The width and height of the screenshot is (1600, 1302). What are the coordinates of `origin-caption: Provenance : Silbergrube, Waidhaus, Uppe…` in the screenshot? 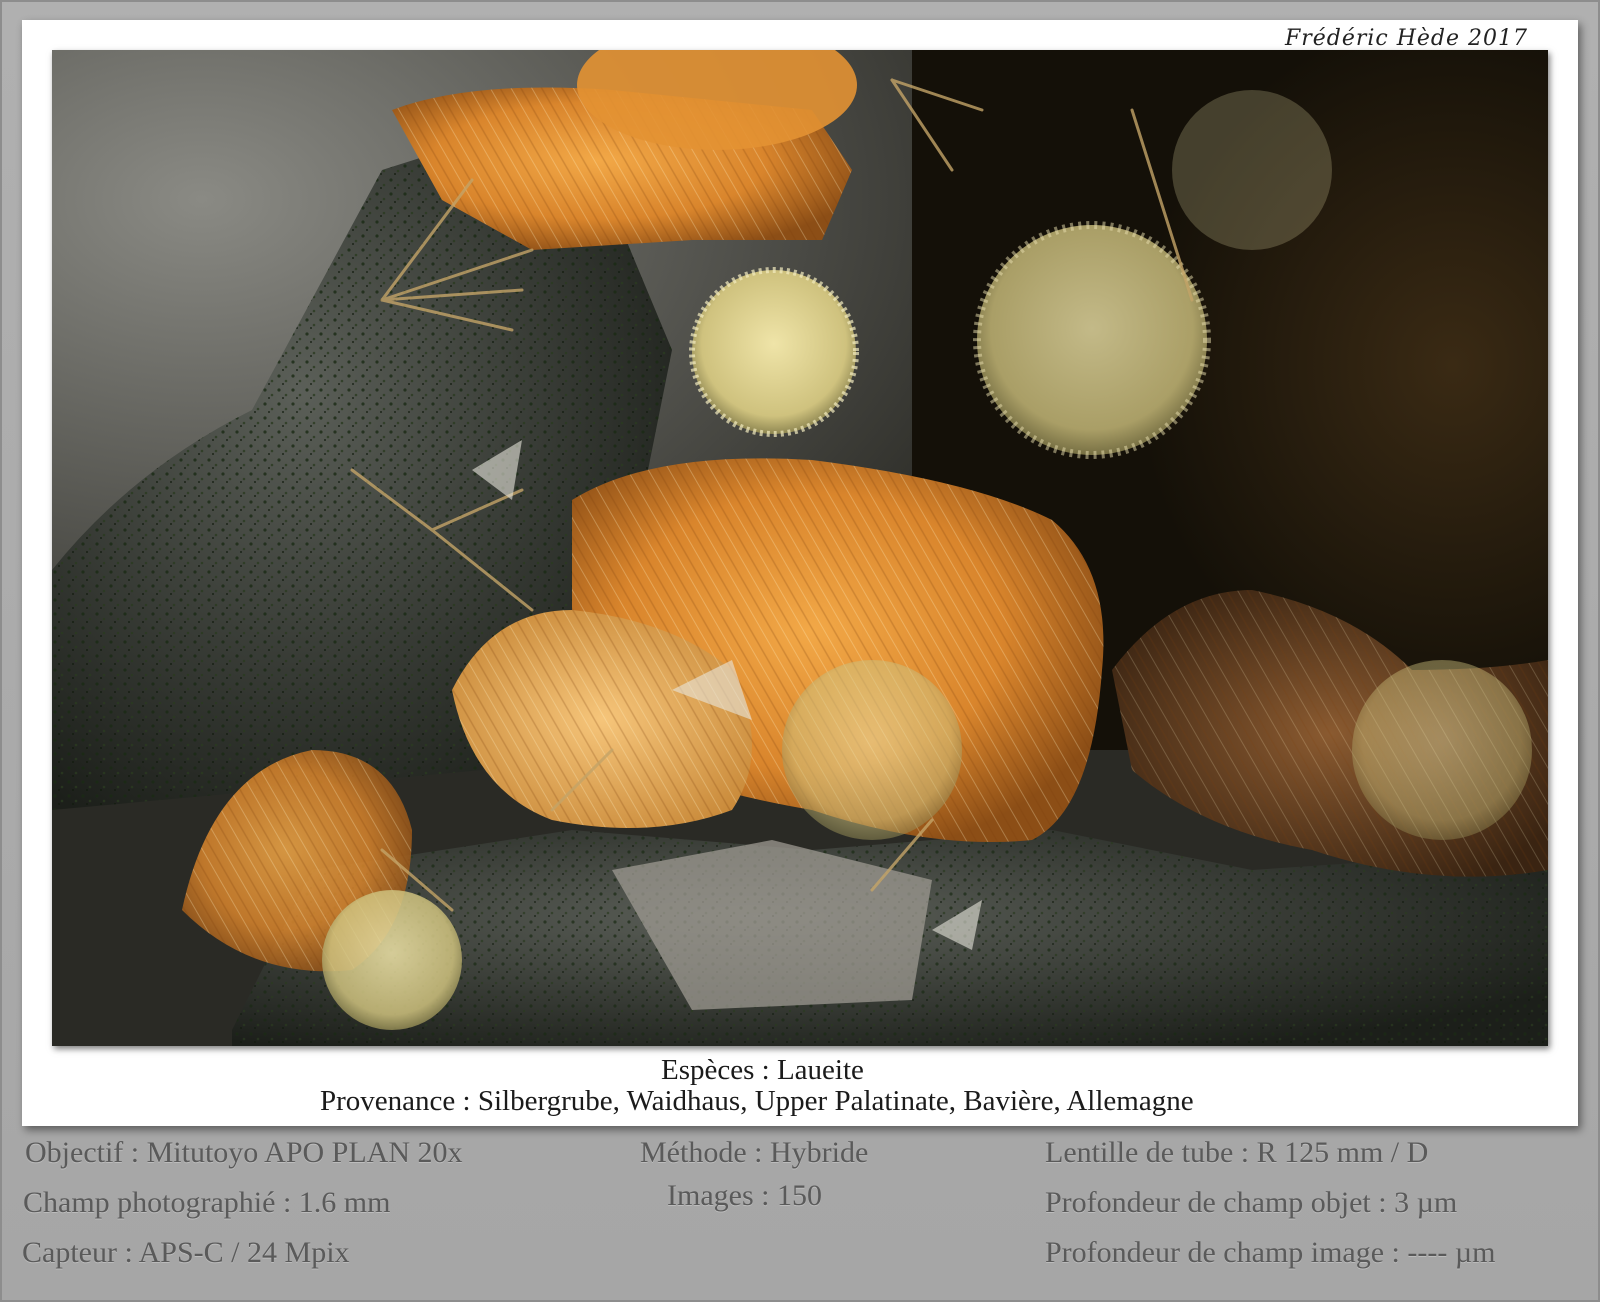 It's located at (757, 1101).